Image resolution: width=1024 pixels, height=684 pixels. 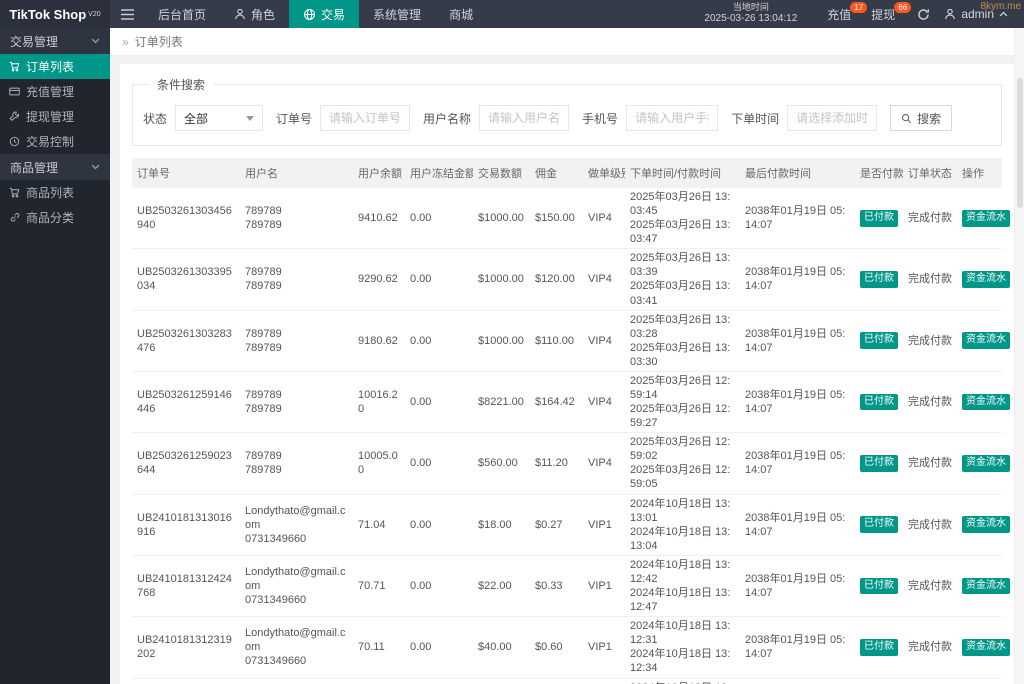 I want to click on cell-balance: 70.71, so click(x=379, y=586).